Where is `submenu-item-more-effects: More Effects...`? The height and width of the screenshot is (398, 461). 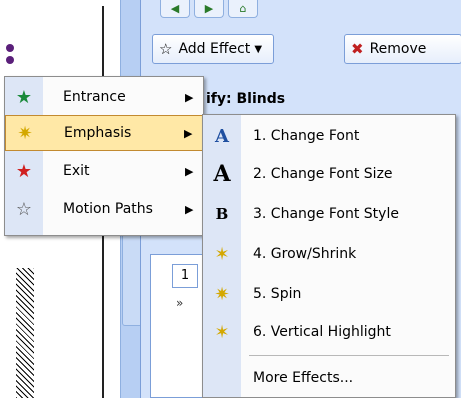 submenu-item-more-effects: More Effects... is located at coordinates (329, 378).